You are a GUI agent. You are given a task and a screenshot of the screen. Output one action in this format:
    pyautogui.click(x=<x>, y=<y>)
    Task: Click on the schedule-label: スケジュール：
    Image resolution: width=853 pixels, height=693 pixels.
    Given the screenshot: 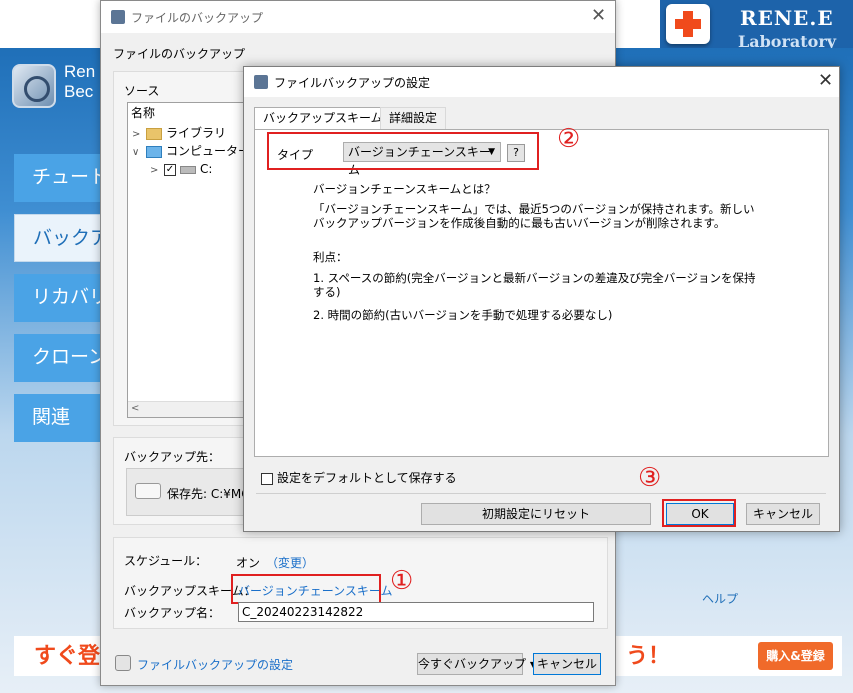 What is the action you would take?
    pyautogui.click(x=166, y=561)
    